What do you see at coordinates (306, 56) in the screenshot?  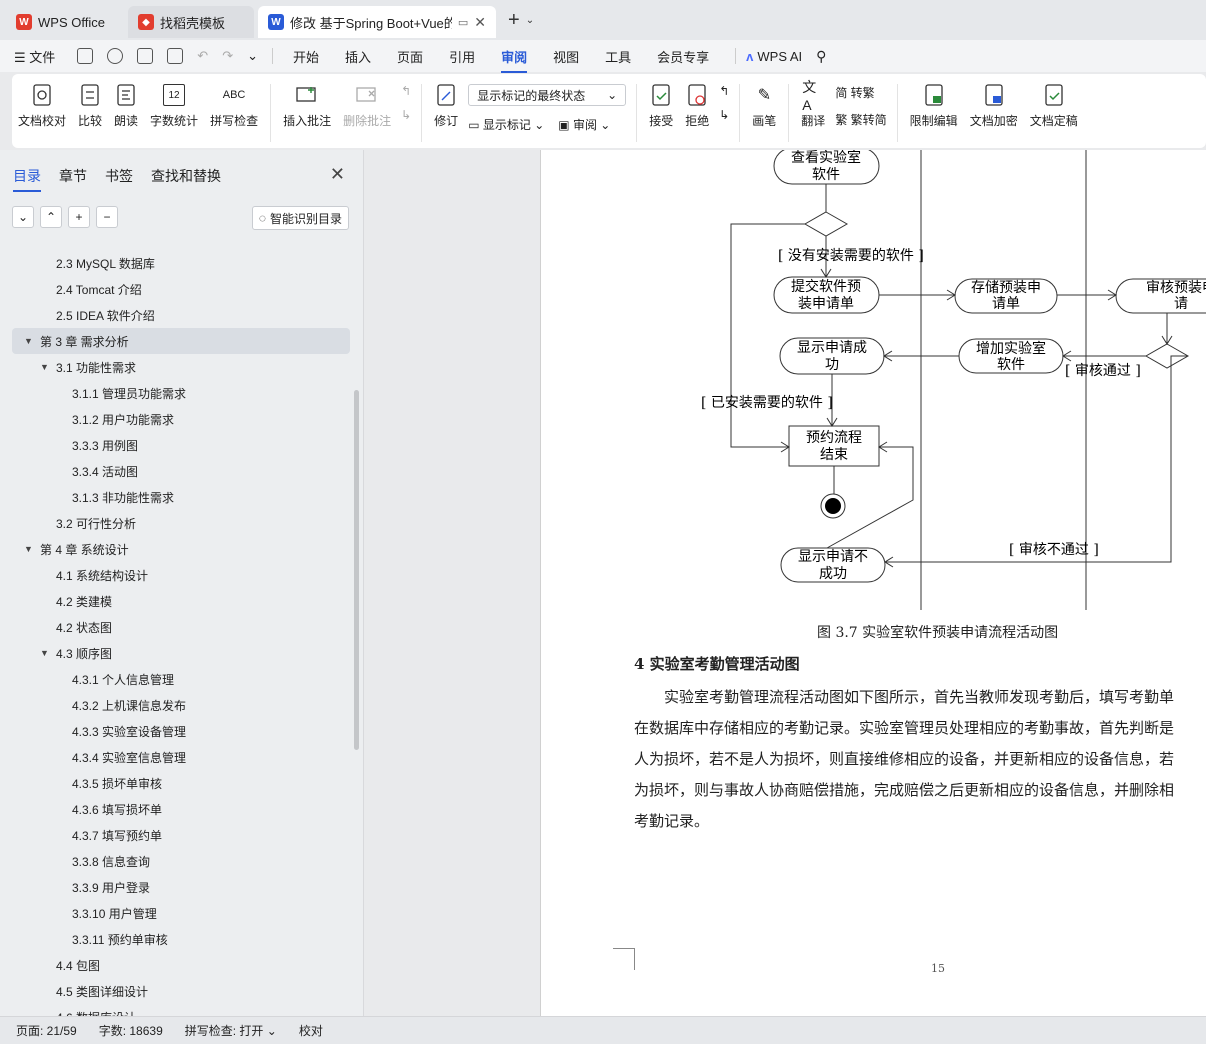 I see `menu-home: 开始` at bounding box center [306, 56].